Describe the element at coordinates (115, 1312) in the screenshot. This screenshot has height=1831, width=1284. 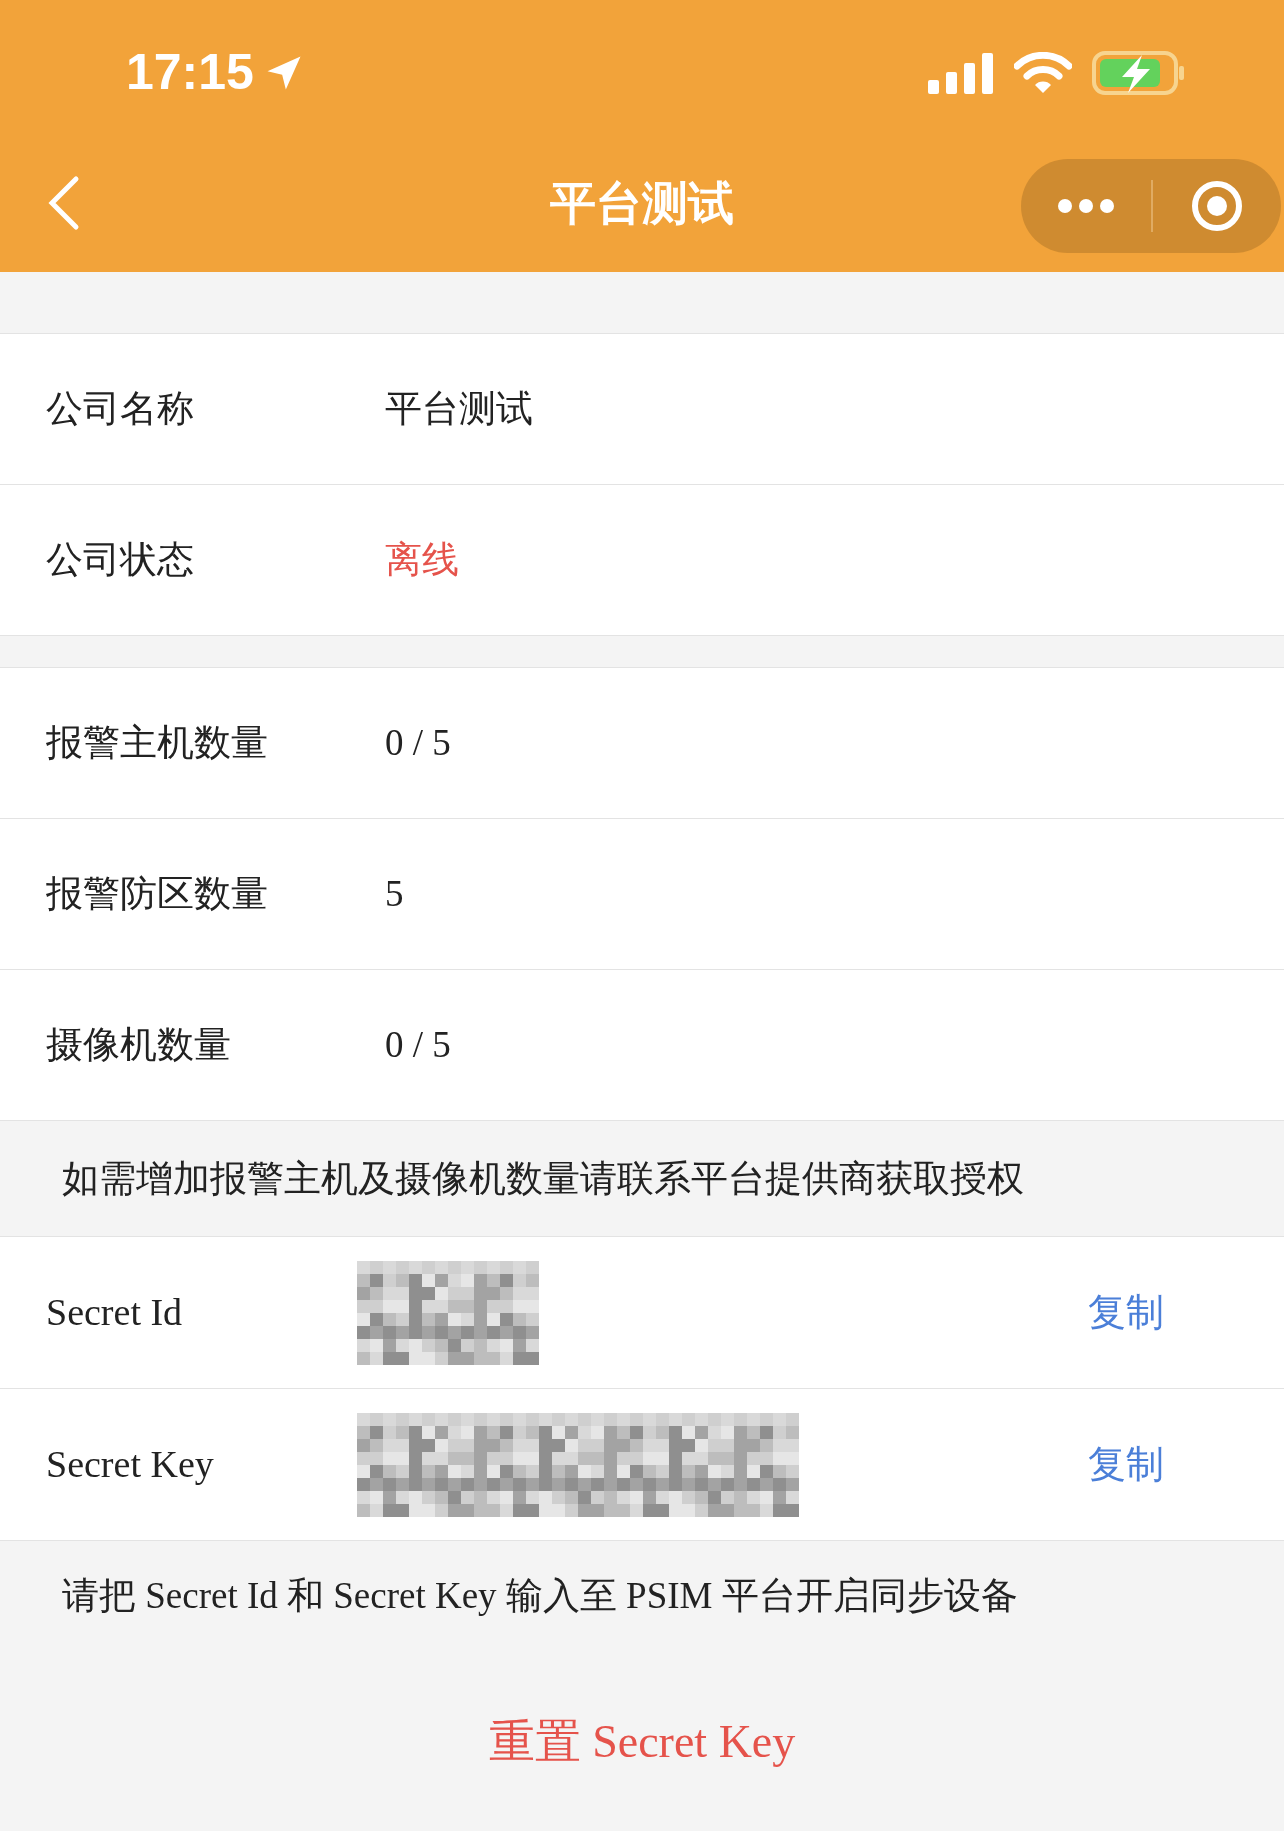
I see `secret-label: Secret Id` at that location.